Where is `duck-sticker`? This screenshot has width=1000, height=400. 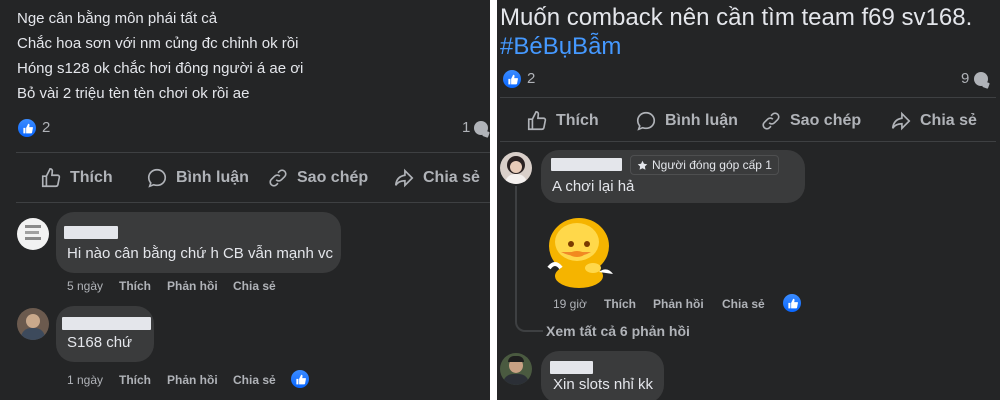
duck-sticker is located at coordinates (582, 251).